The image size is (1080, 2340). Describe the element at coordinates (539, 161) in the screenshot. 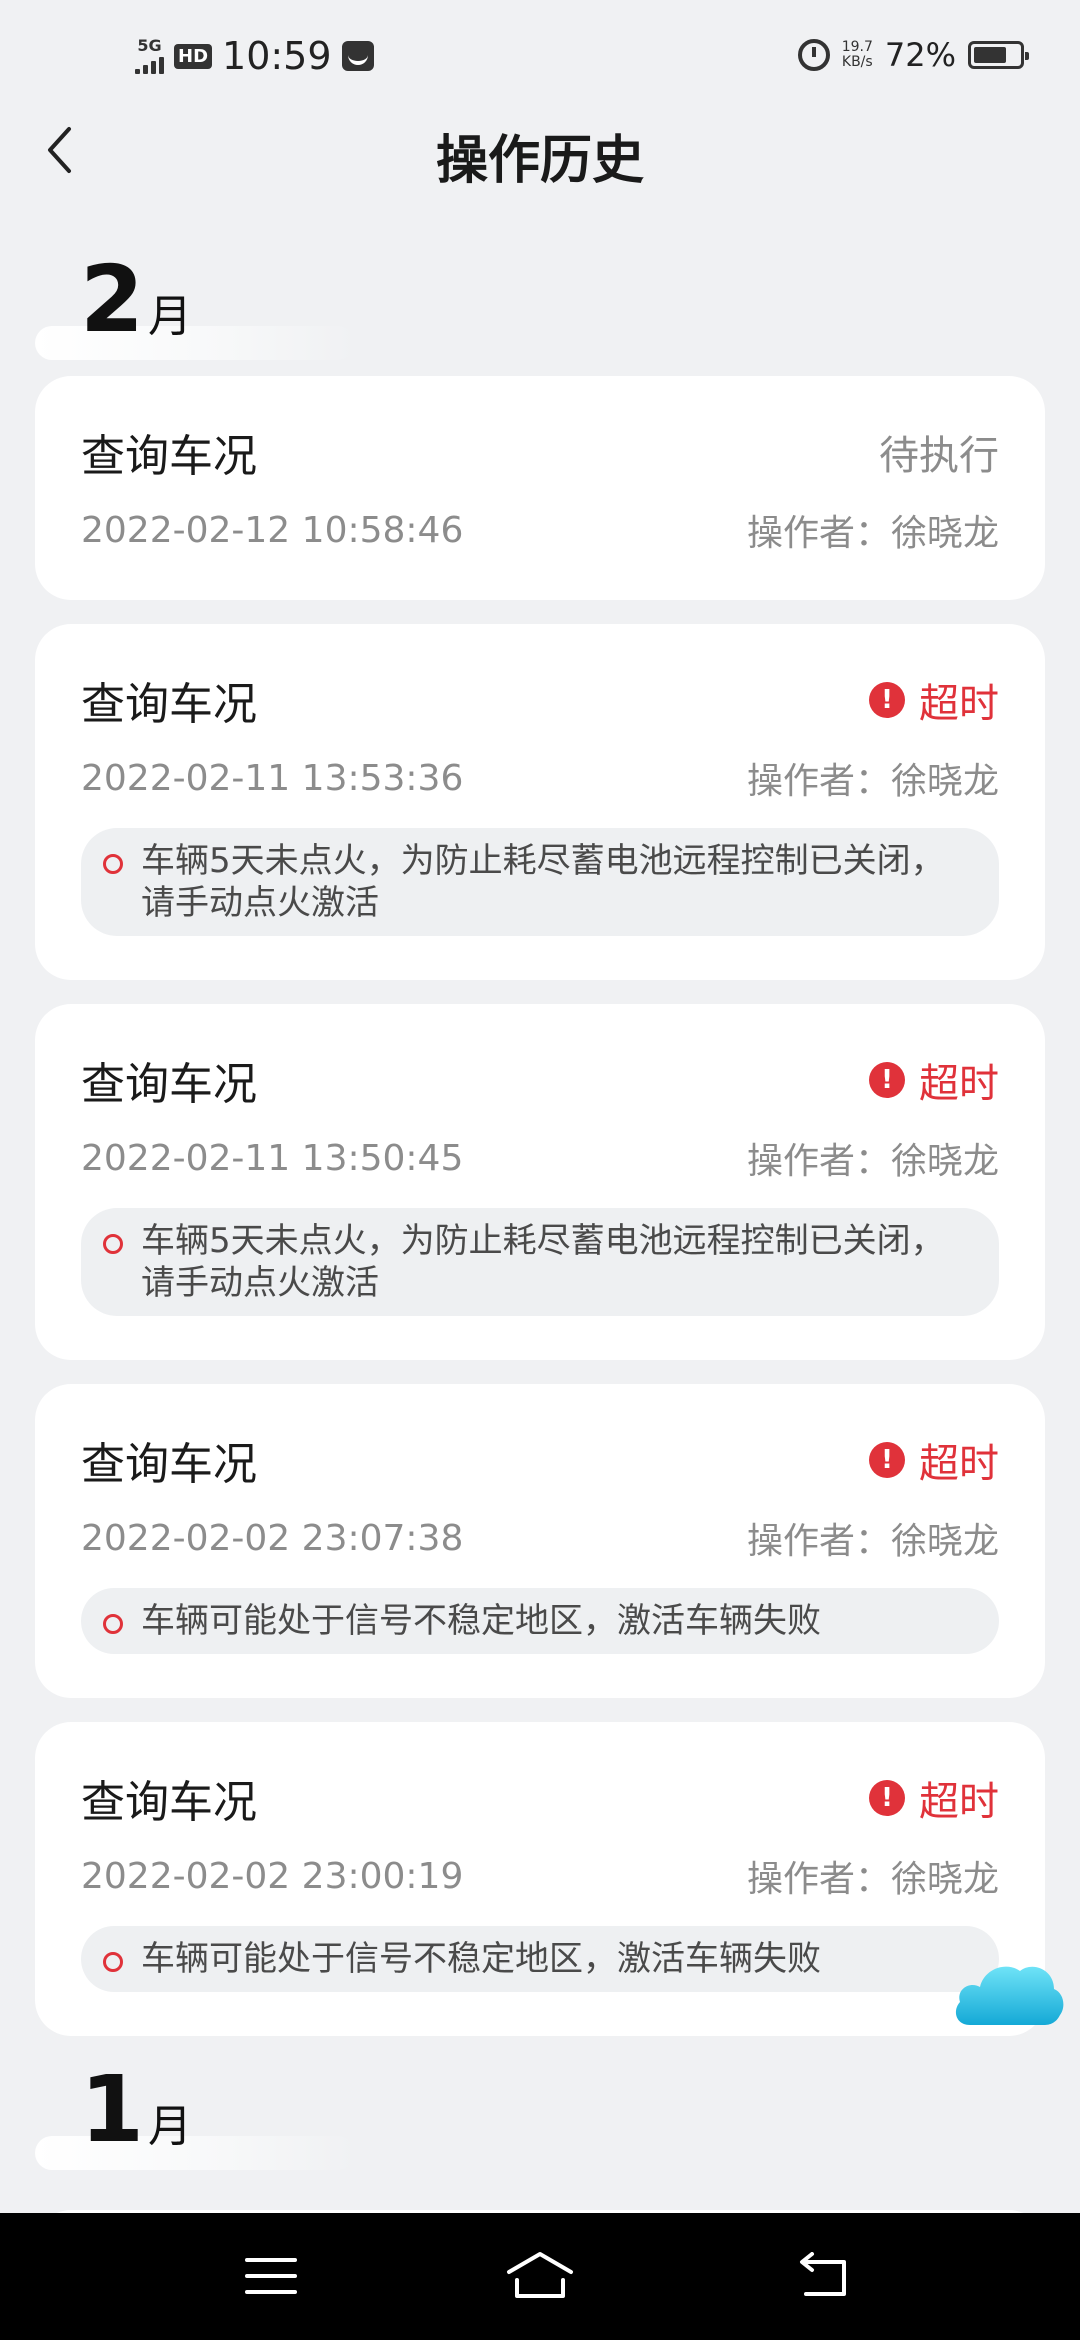

I see `page-title: 操作历史` at that location.